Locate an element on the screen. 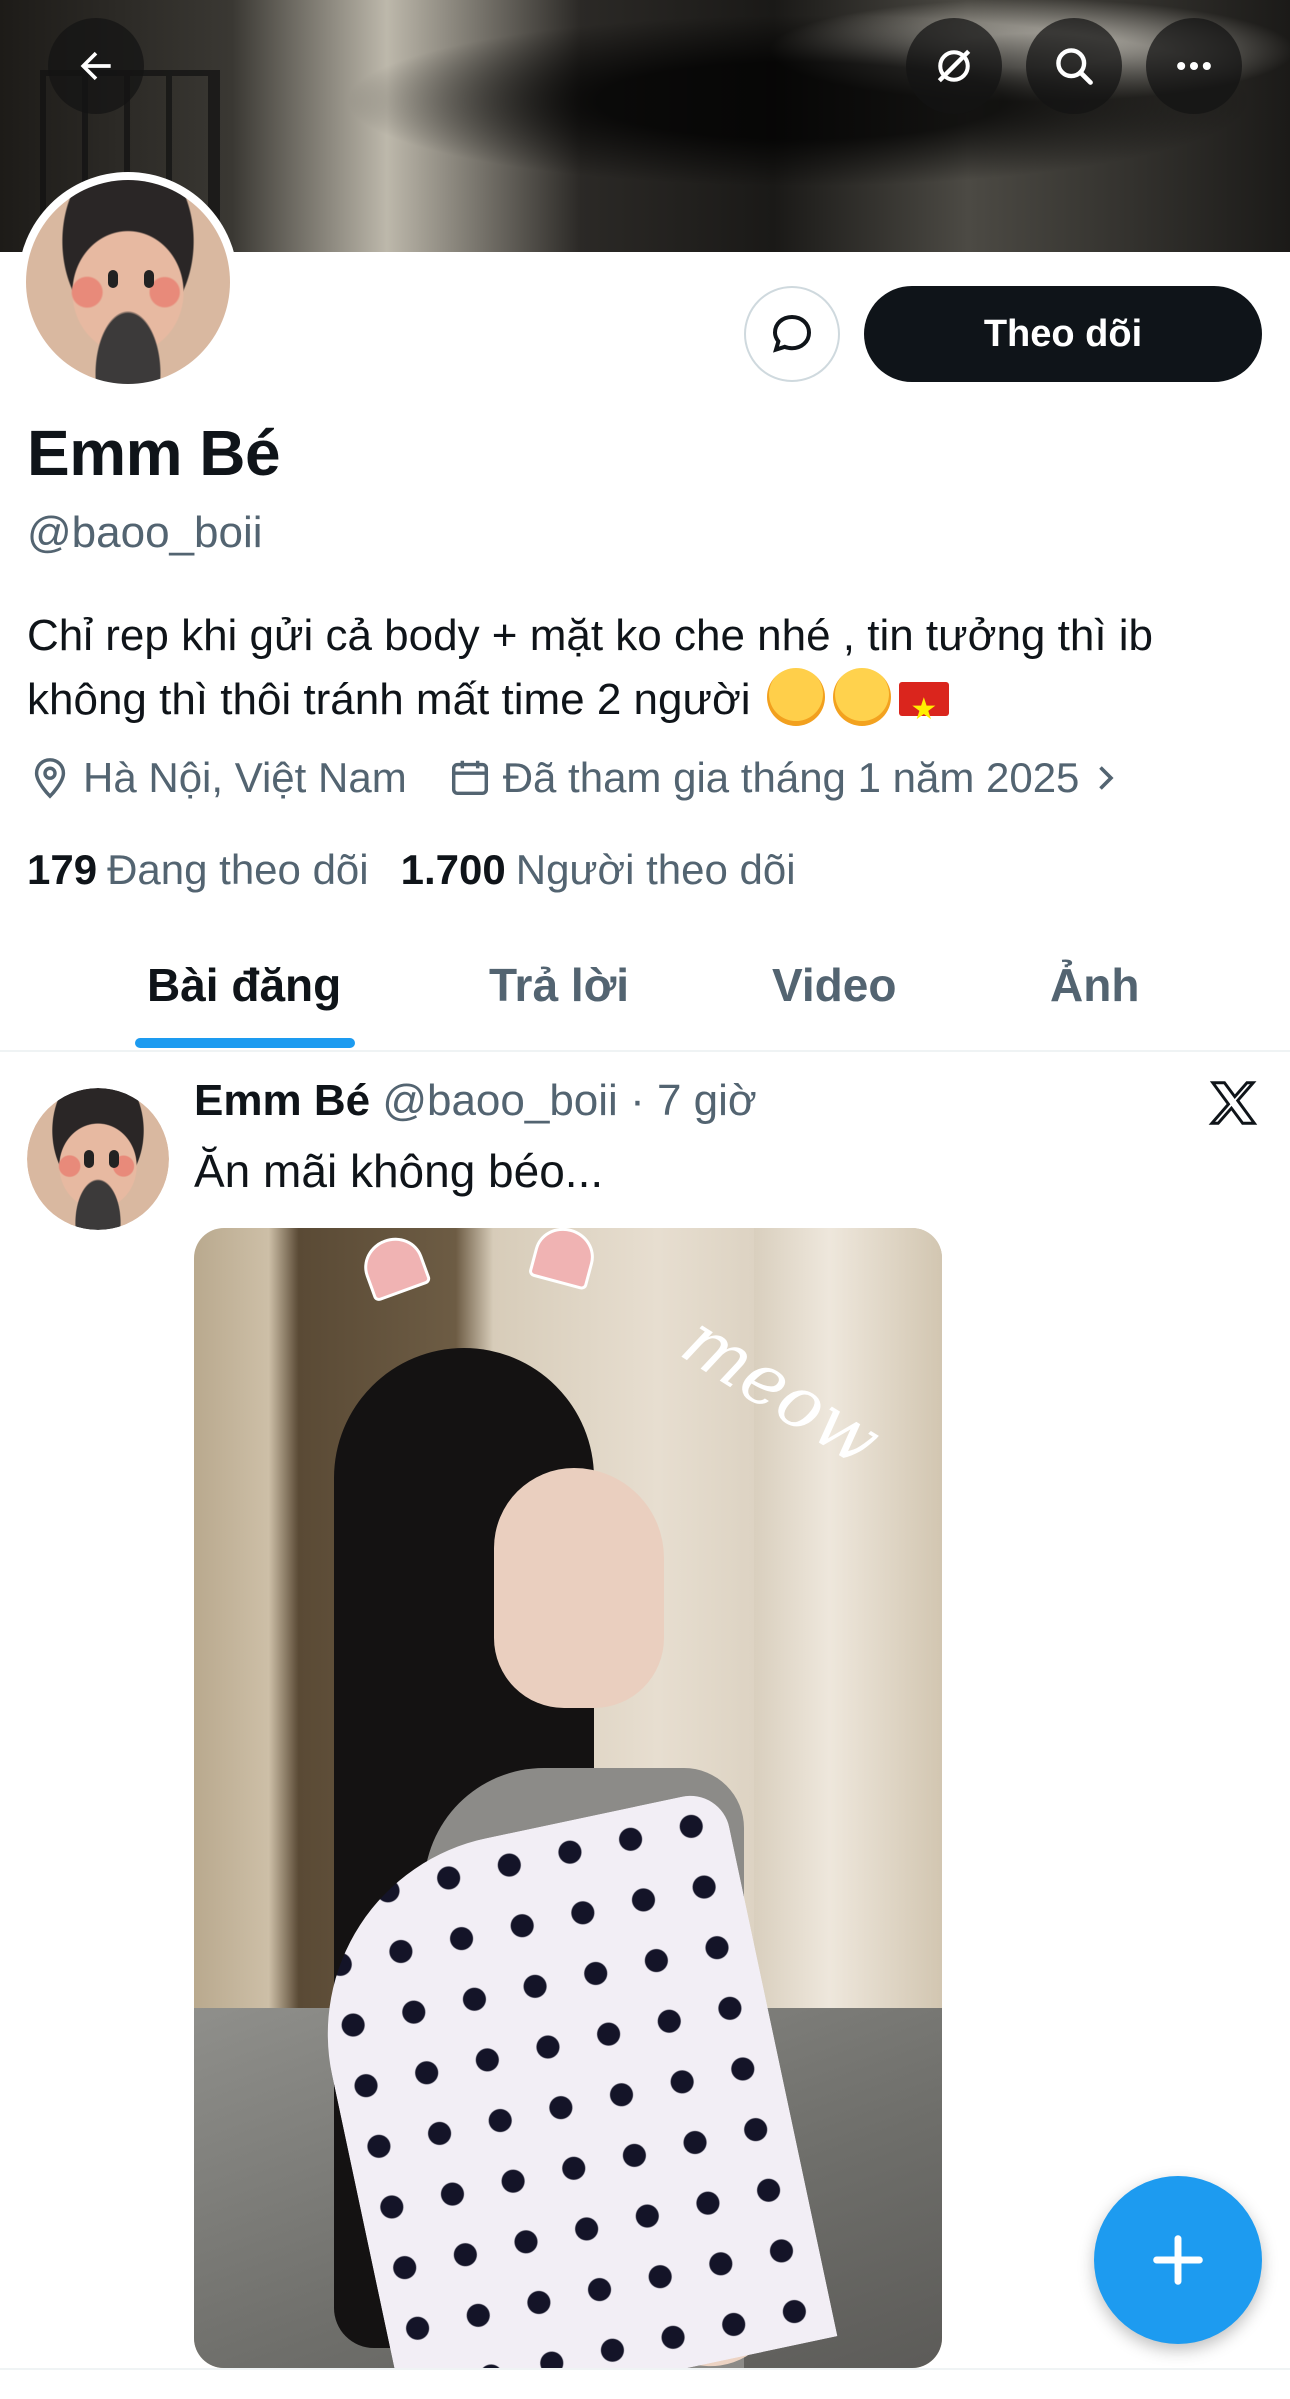 The height and width of the screenshot is (2399, 1290). plus-icon is located at coordinates (1178, 2260).